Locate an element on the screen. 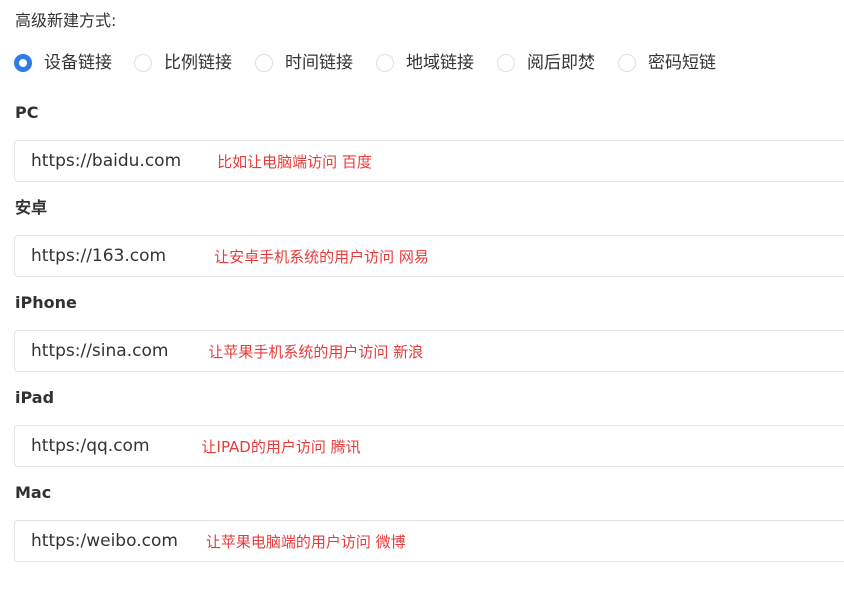 The image size is (844, 607). radio-password-link: 密码短链 is located at coordinates (667, 63).